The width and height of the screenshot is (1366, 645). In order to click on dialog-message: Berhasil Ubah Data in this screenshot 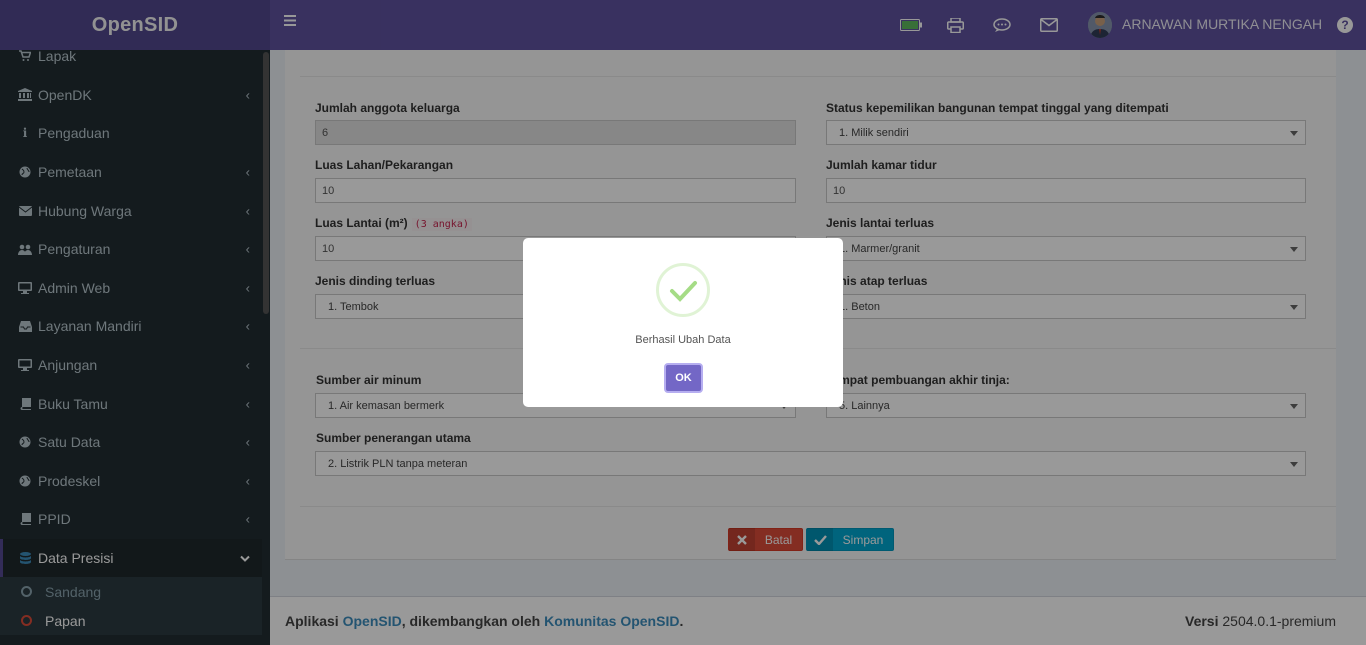, I will do `click(683, 340)`.